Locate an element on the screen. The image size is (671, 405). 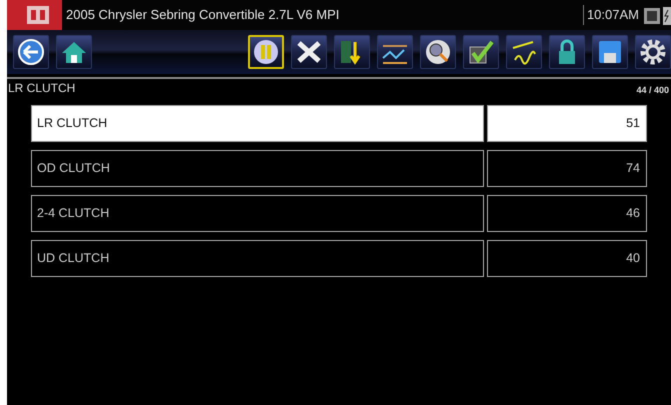
parameter-name: OD CLUTCH is located at coordinates (257, 168).